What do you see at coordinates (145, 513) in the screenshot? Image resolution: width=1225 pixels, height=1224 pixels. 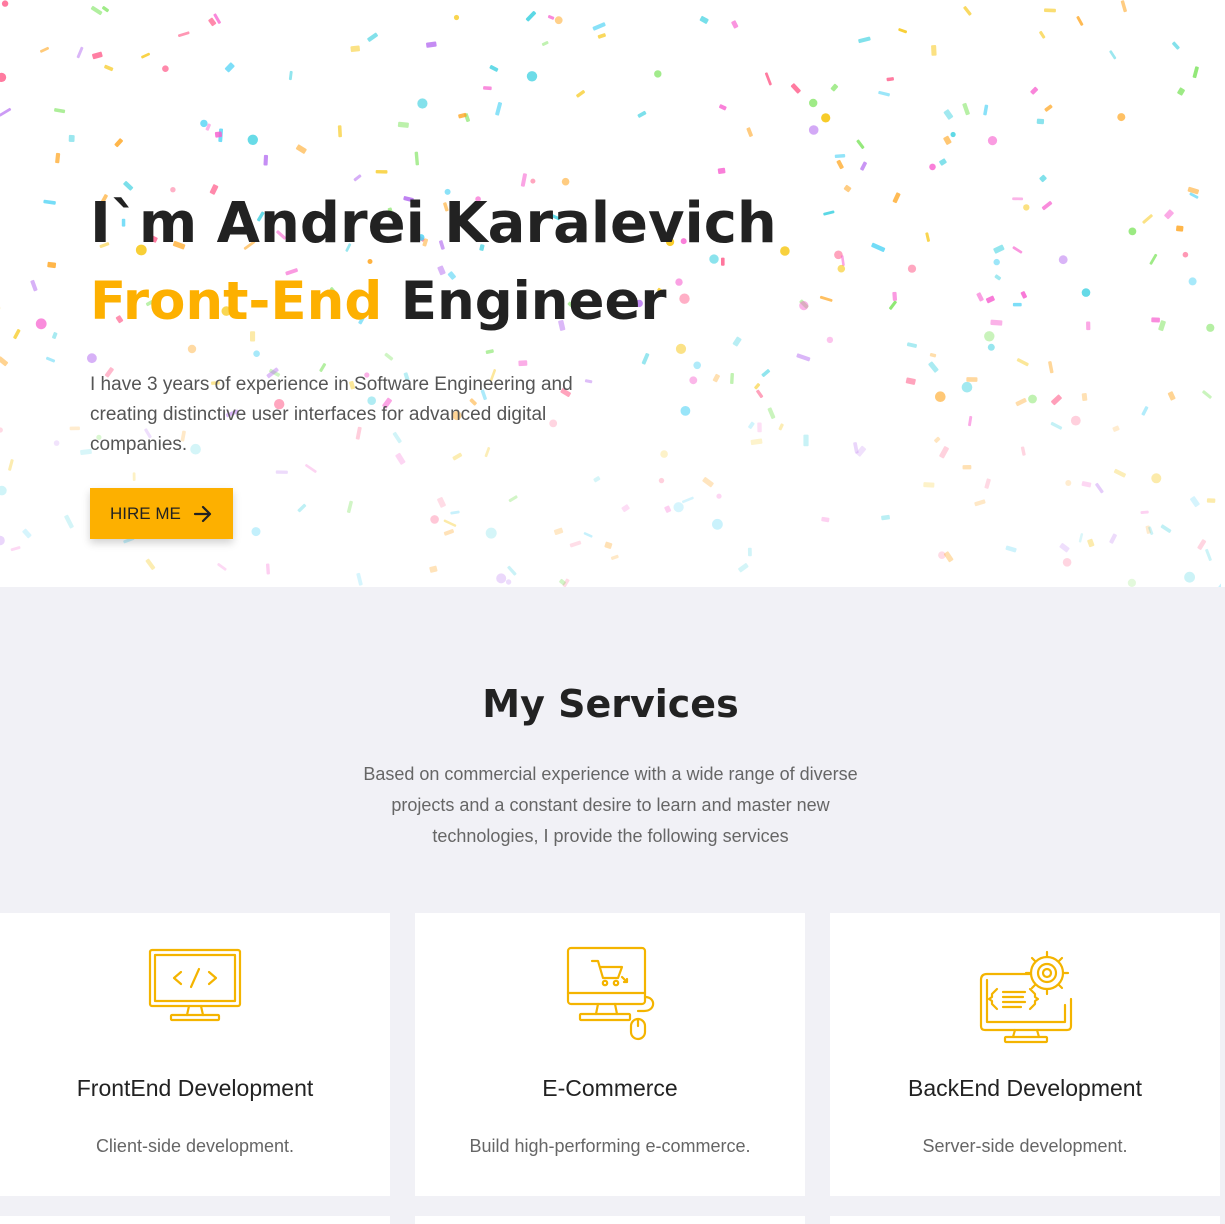 I see `hire-me-label: HIRE ME` at bounding box center [145, 513].